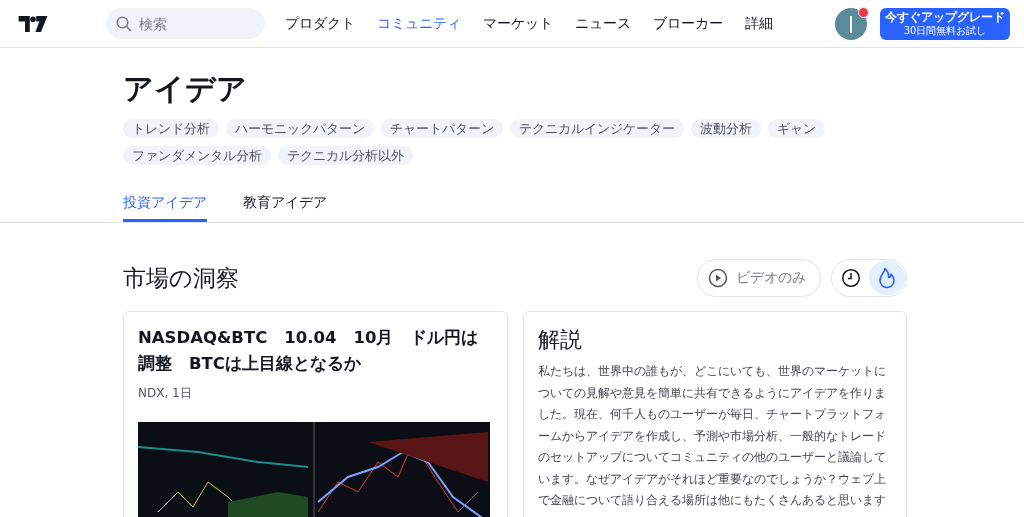 The image size is (1024, 517). What do you see at coordinates (419, 23) in the screenshot?
I see `nav-link: コミュニティ` at bounding box center [419, 23].